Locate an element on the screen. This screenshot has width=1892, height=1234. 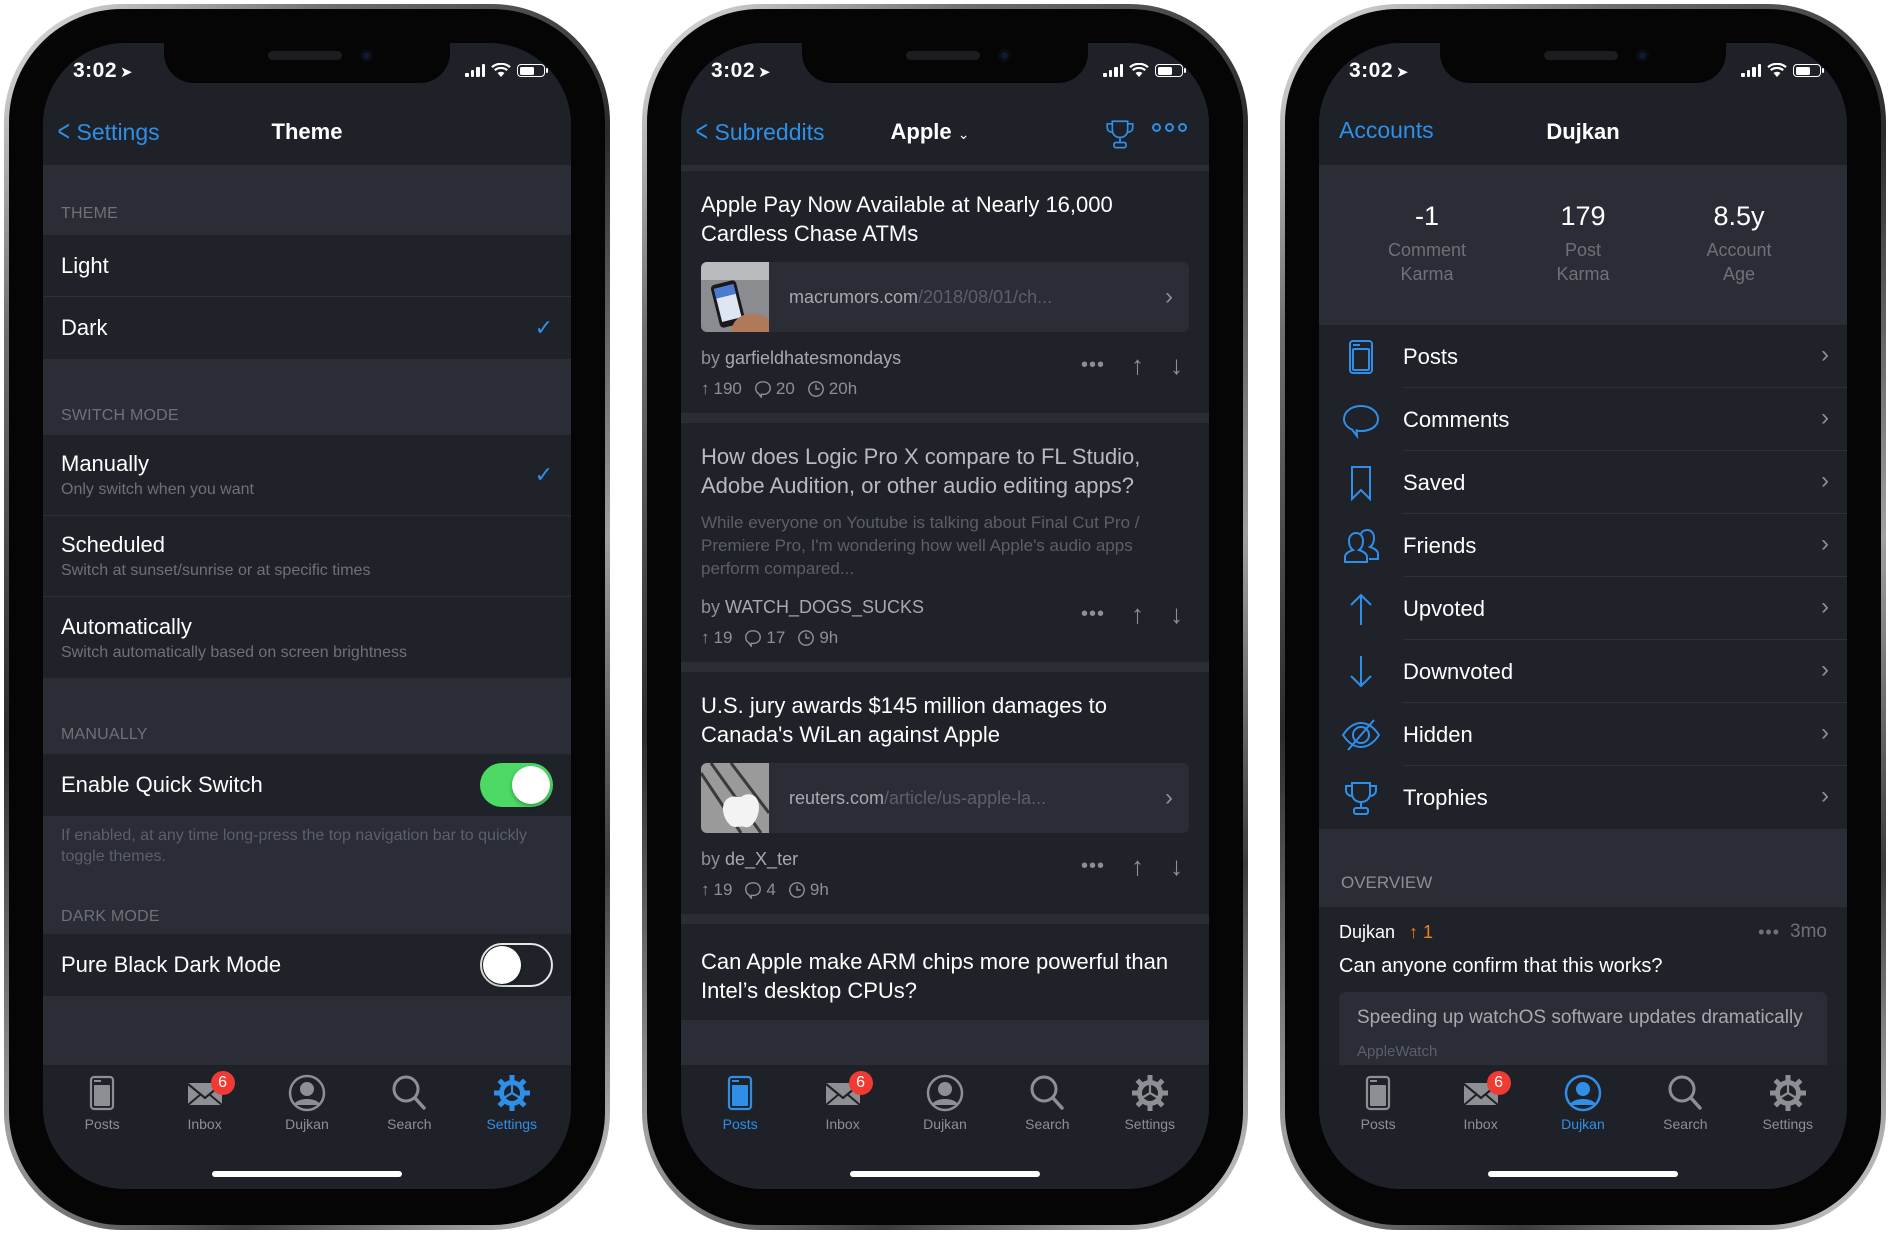
menu-label: Trophies is located at coordinates (1445, 797).